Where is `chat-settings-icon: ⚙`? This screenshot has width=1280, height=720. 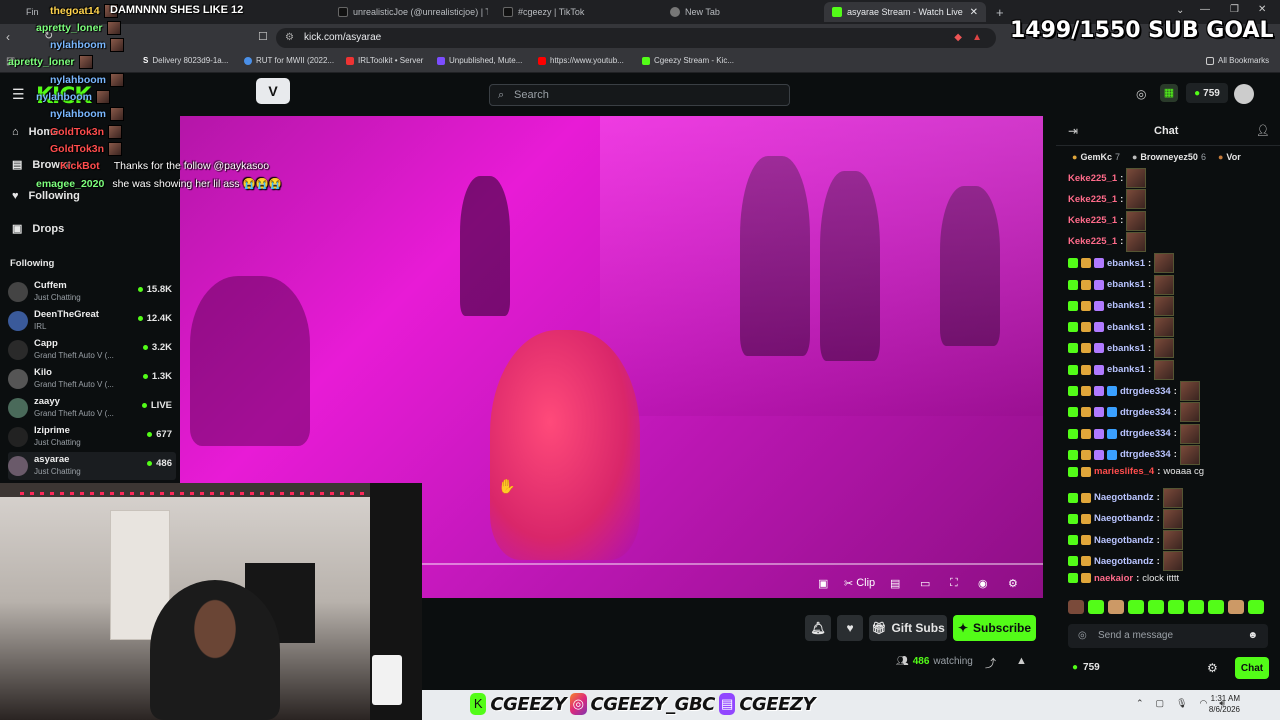
chat-settings-icon: ⚙ is located at coordinates (1212, 668).